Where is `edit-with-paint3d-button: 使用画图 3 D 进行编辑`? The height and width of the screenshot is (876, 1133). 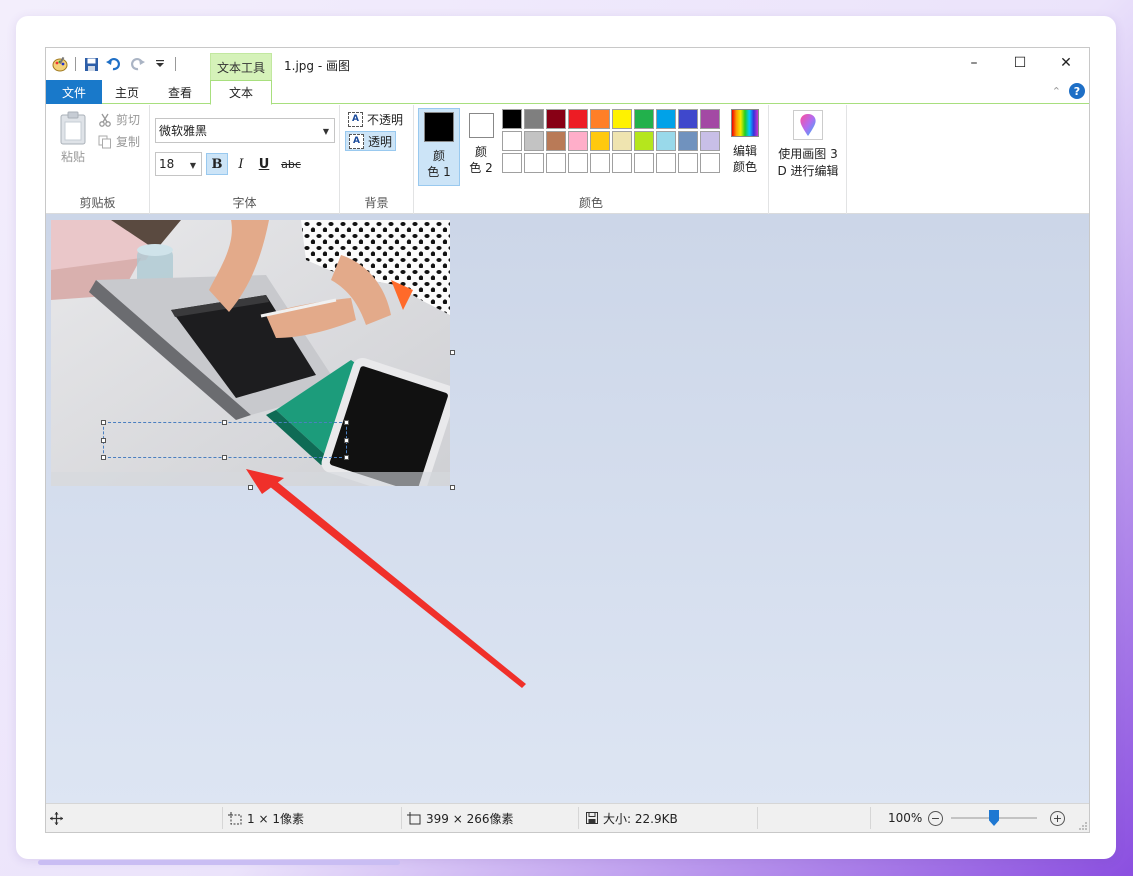 edit-with-paint3d-button: 使用画图 3 D 进行编辑 is located at coordinates (808, 145).